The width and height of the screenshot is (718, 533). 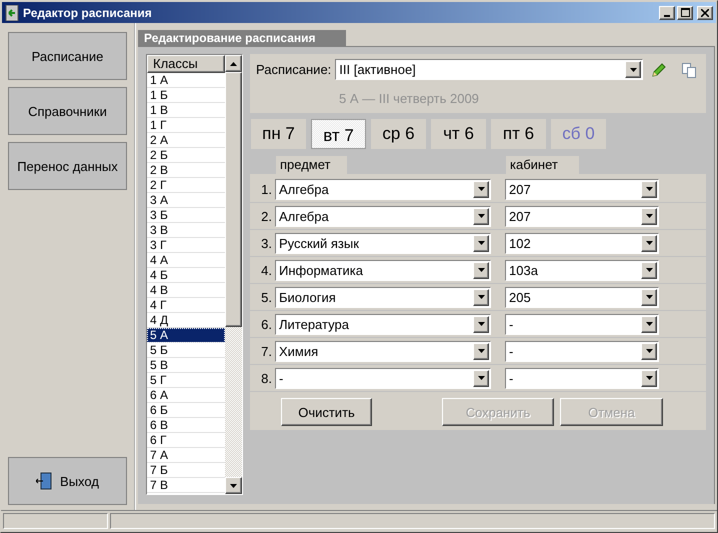 I want to click on row-number: 4., so click(x=266, y=270).